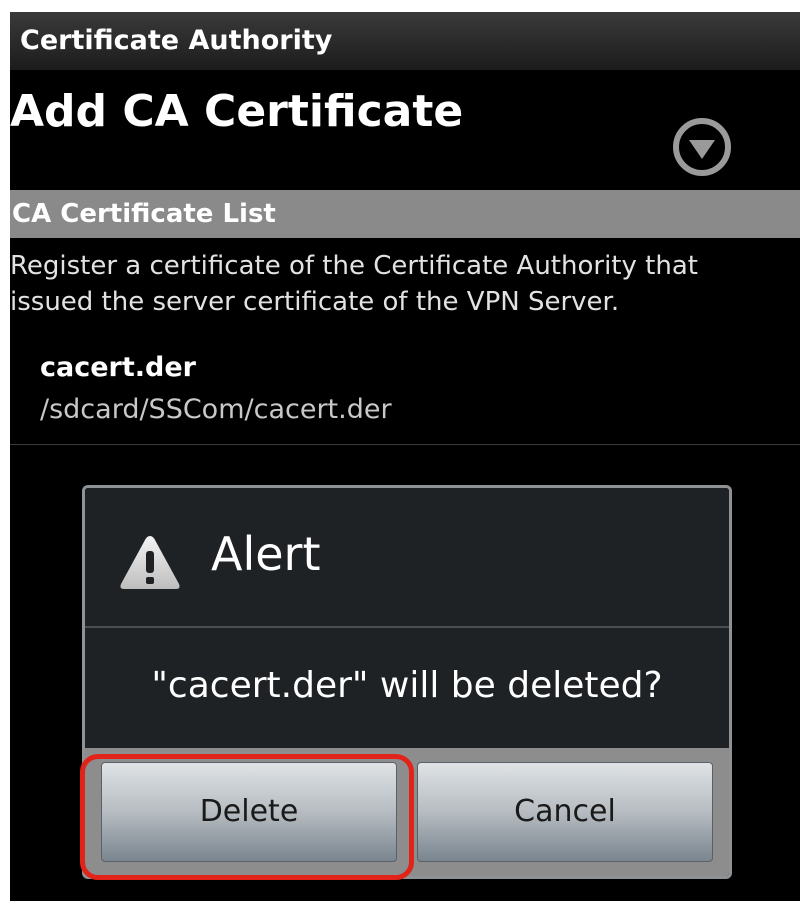 This screenshot has height=901, width=800. What do you see at coordinates (216, 409) in the screenshot?
I see `certificate-path: /sdcard/SSCom/cacert.der` at bounding box center [216, 409].